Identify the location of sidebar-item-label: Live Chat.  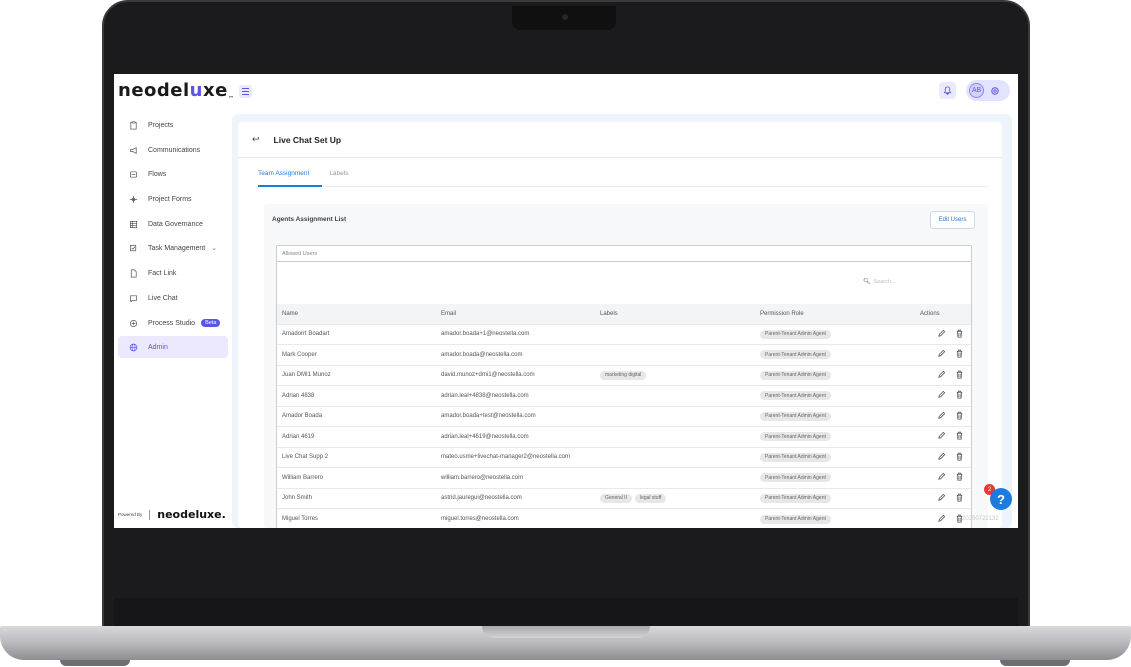
(163, 298).